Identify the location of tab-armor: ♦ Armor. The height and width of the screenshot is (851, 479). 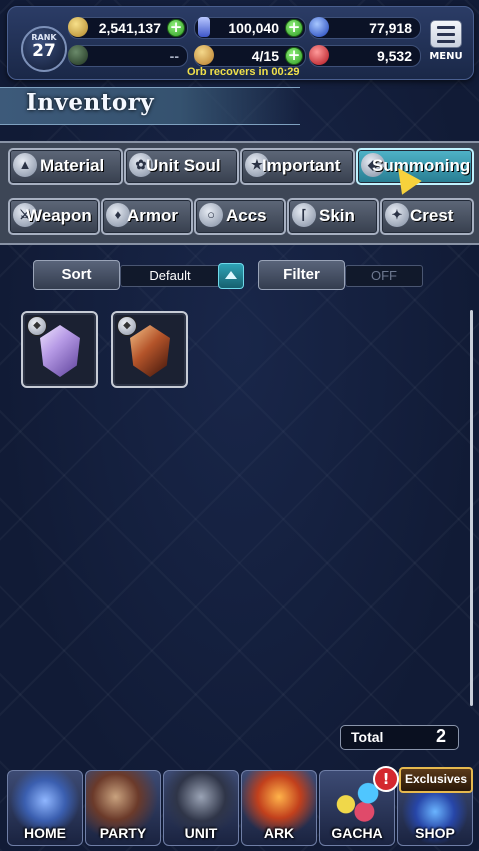
(147, 216).